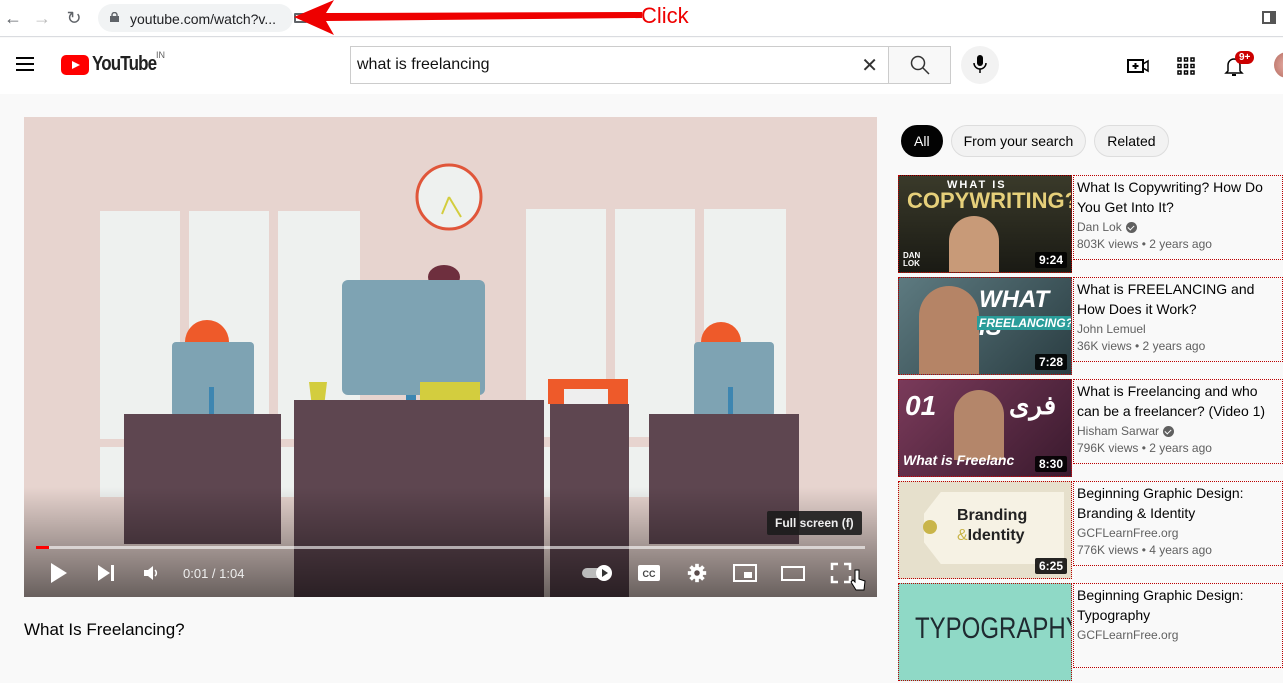 This screenshot has width=1283, height=683. Describe the element at coordinates (841, 573) in the screenshot. I see `fullscreen-icon` at that location.